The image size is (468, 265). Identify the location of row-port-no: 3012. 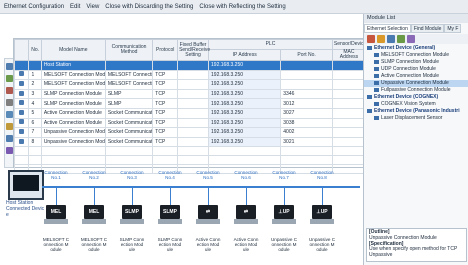
(306, 103).